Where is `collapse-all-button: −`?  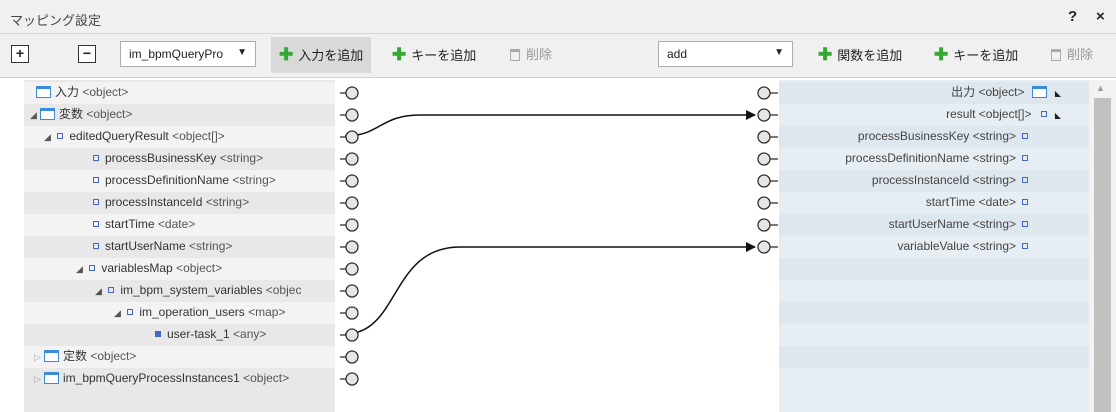 collapse-all-button: − is located at coordinates (87, 54).